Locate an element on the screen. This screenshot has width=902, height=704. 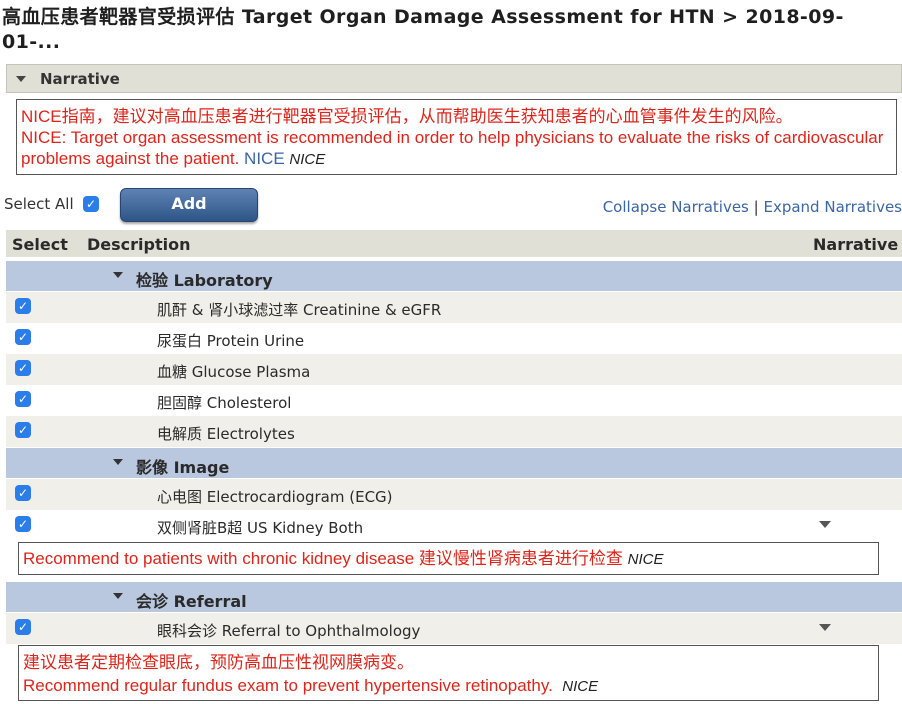
narrative-links: Collapse Narratives | Expand Narratives is located at coordinates (752, 207).